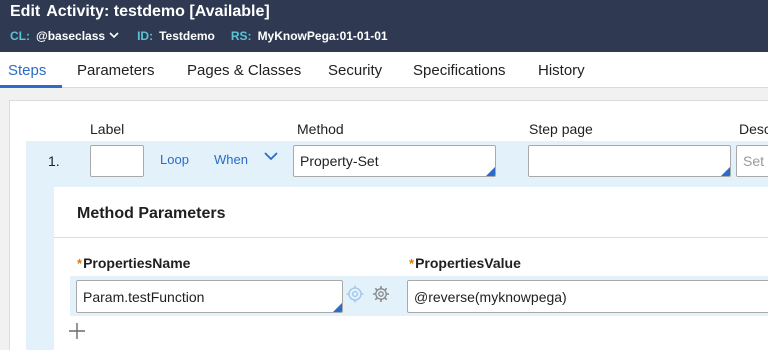 The height and width of the screenshot is (350, 768). What do you see at coordinates (116, 70) in the screenshot?
I see `tab-parameters: Parameters` at bounding box center [116, 70].